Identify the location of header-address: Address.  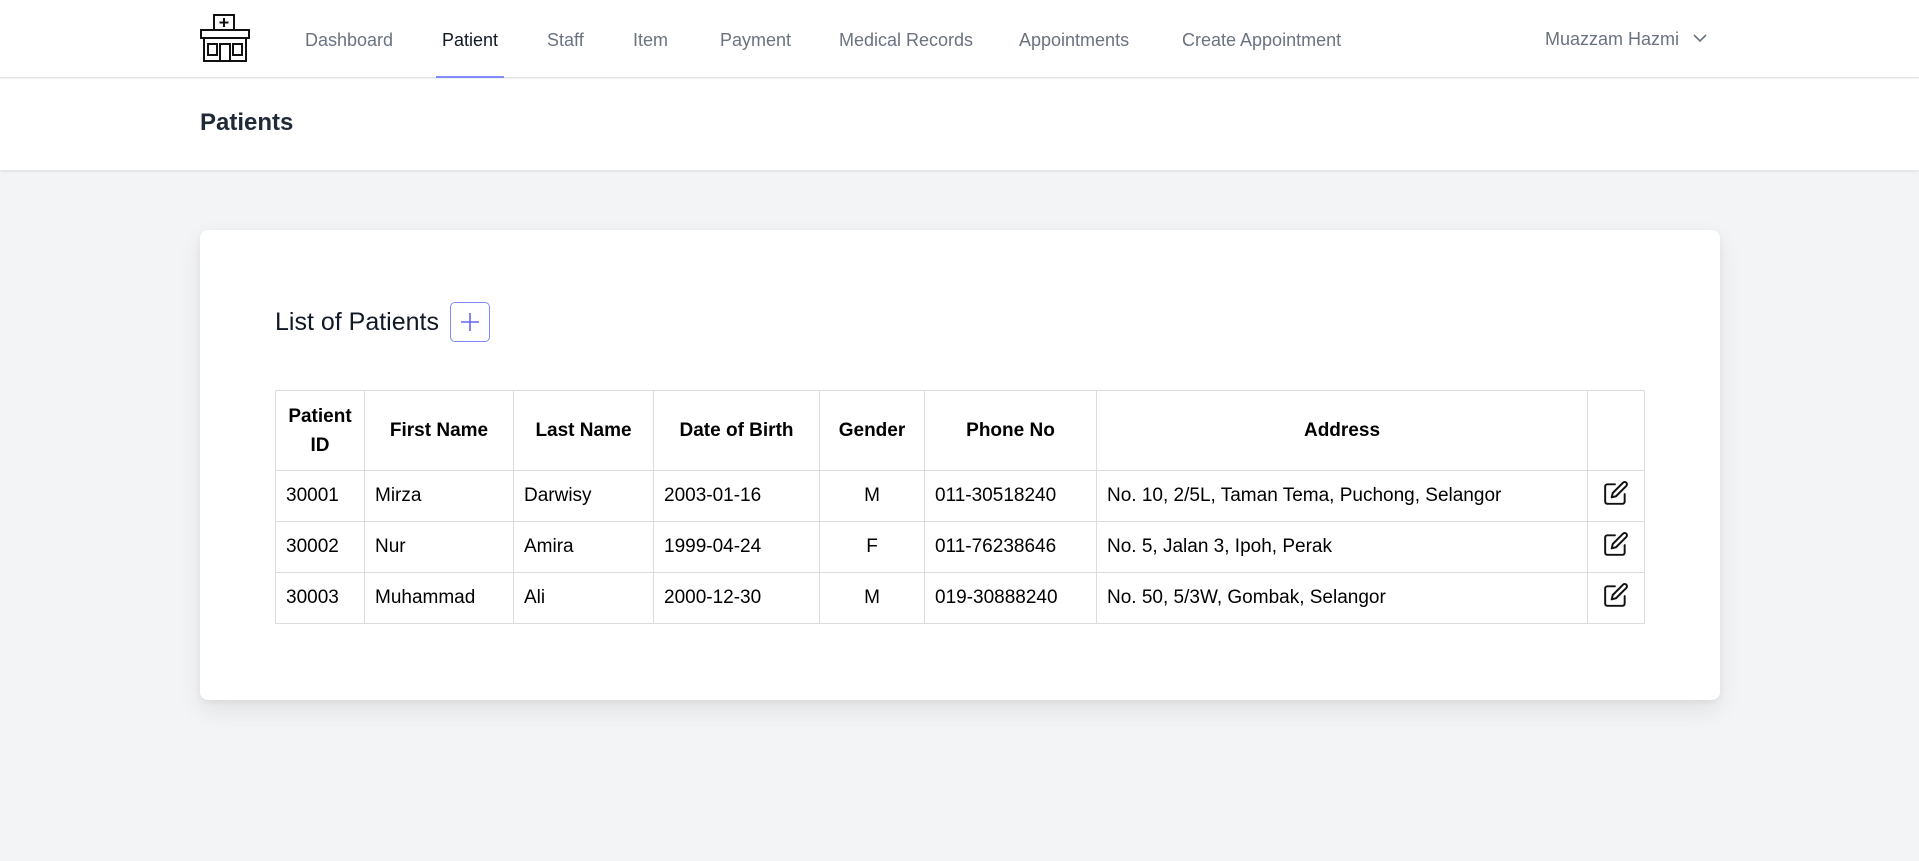
(1342, 430).